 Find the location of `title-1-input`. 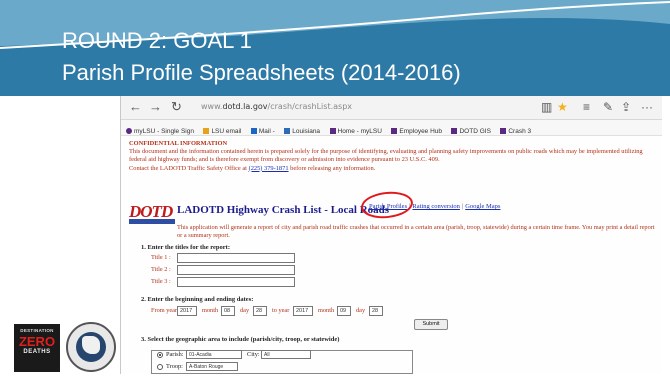

title-1-input is located at coordinates (236, 258).